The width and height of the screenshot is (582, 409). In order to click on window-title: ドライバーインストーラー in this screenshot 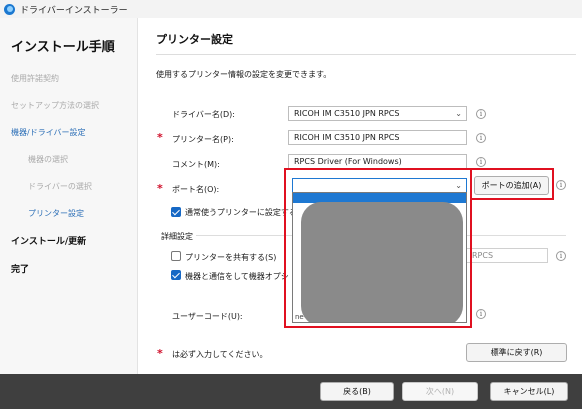, I will do `click(74, 10)`.